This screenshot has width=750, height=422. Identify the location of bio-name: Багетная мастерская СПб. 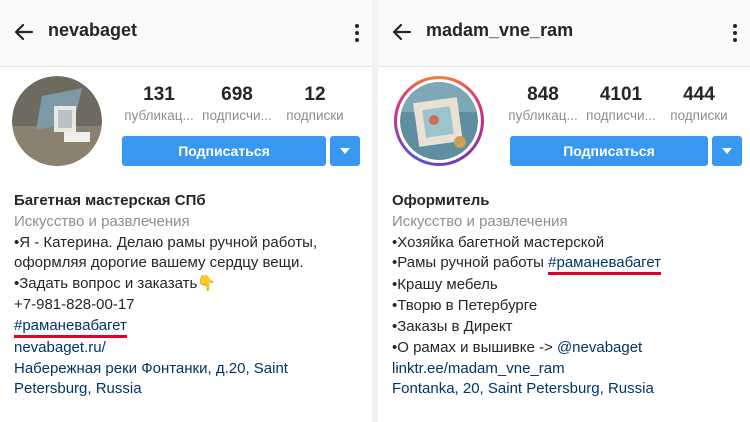
(110, 200).